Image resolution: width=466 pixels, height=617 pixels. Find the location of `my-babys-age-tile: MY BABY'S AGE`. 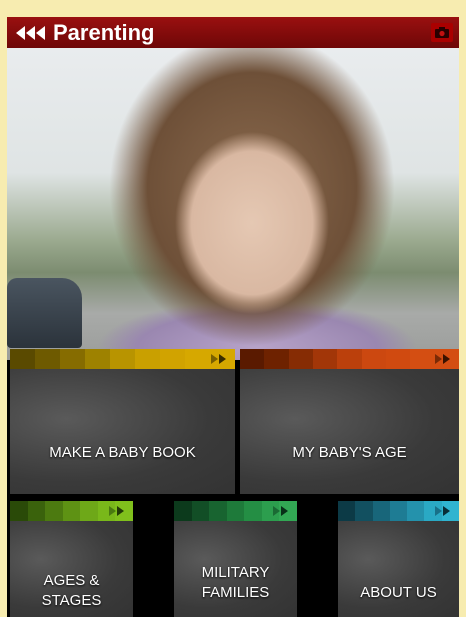

my-babys-age-tile: MY BABY'S AGE is located at coordinates (349, 421).